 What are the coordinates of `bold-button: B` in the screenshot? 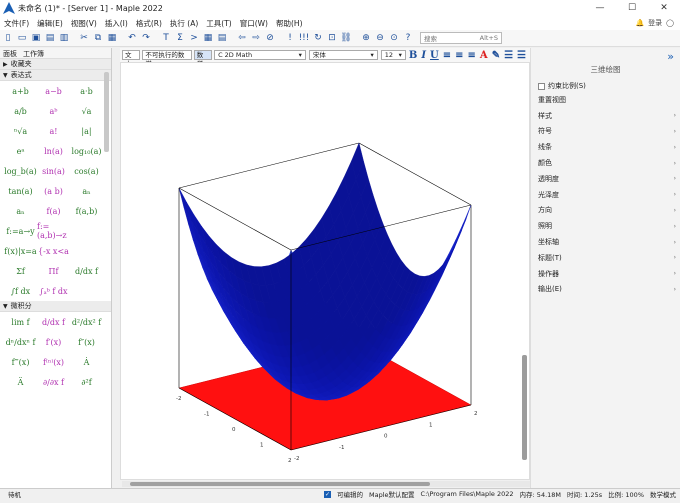 It's located at (413, 55).